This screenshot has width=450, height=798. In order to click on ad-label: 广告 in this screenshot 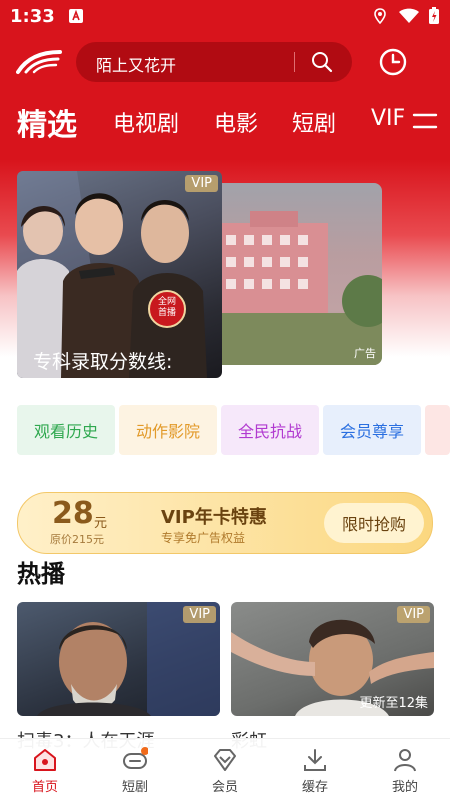, I will do `click(365, 353)`.